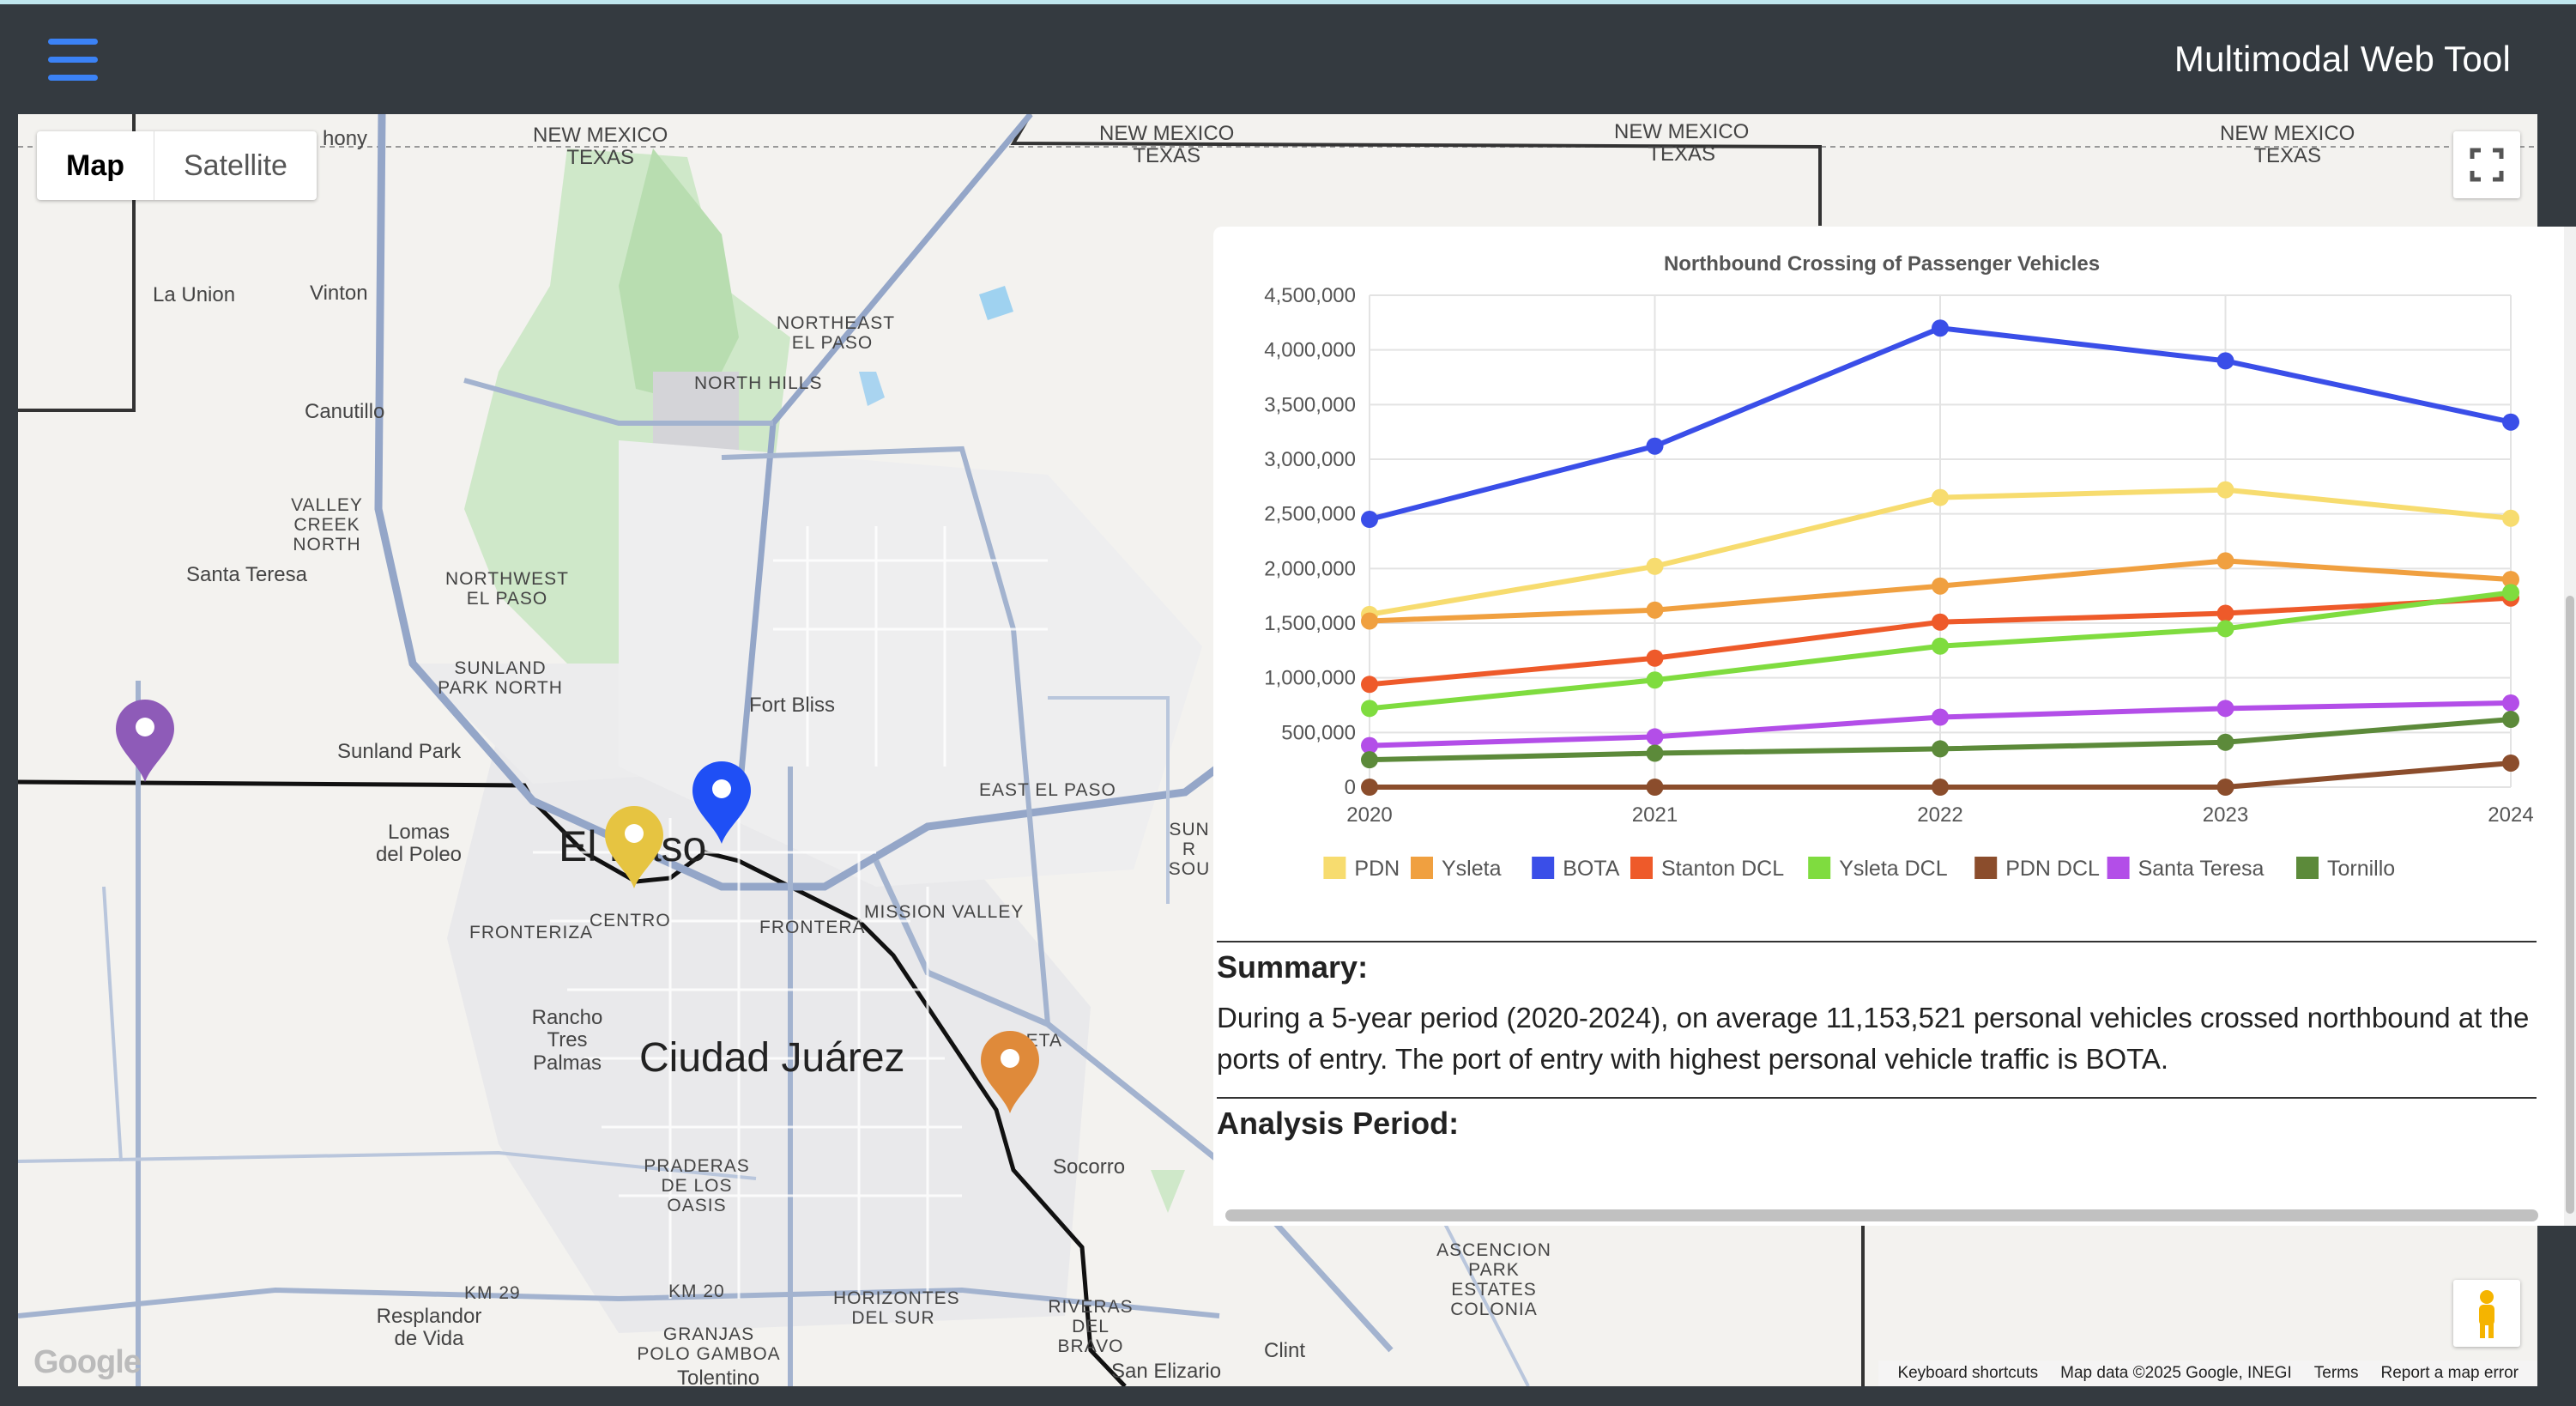 The image size is (2576, 1406). What do you see at coordinates (758, 383) in the screenshot?
I see `map-label: NORTH HILLS` at bounding box center [758, 383].